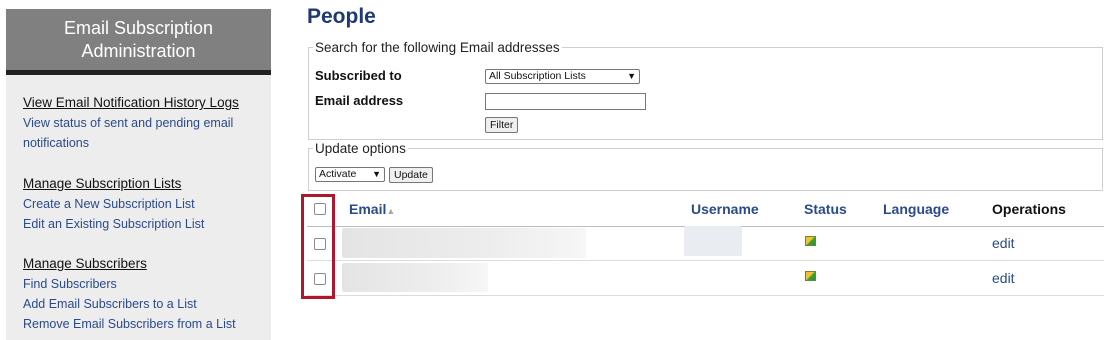 The width and height of the screenshot is (1110, 340). Describe the element at coordinates (113, 184) in the screenshot. I see `sidebar-link-manage-lists: Manage Subscription Lists` at that location.